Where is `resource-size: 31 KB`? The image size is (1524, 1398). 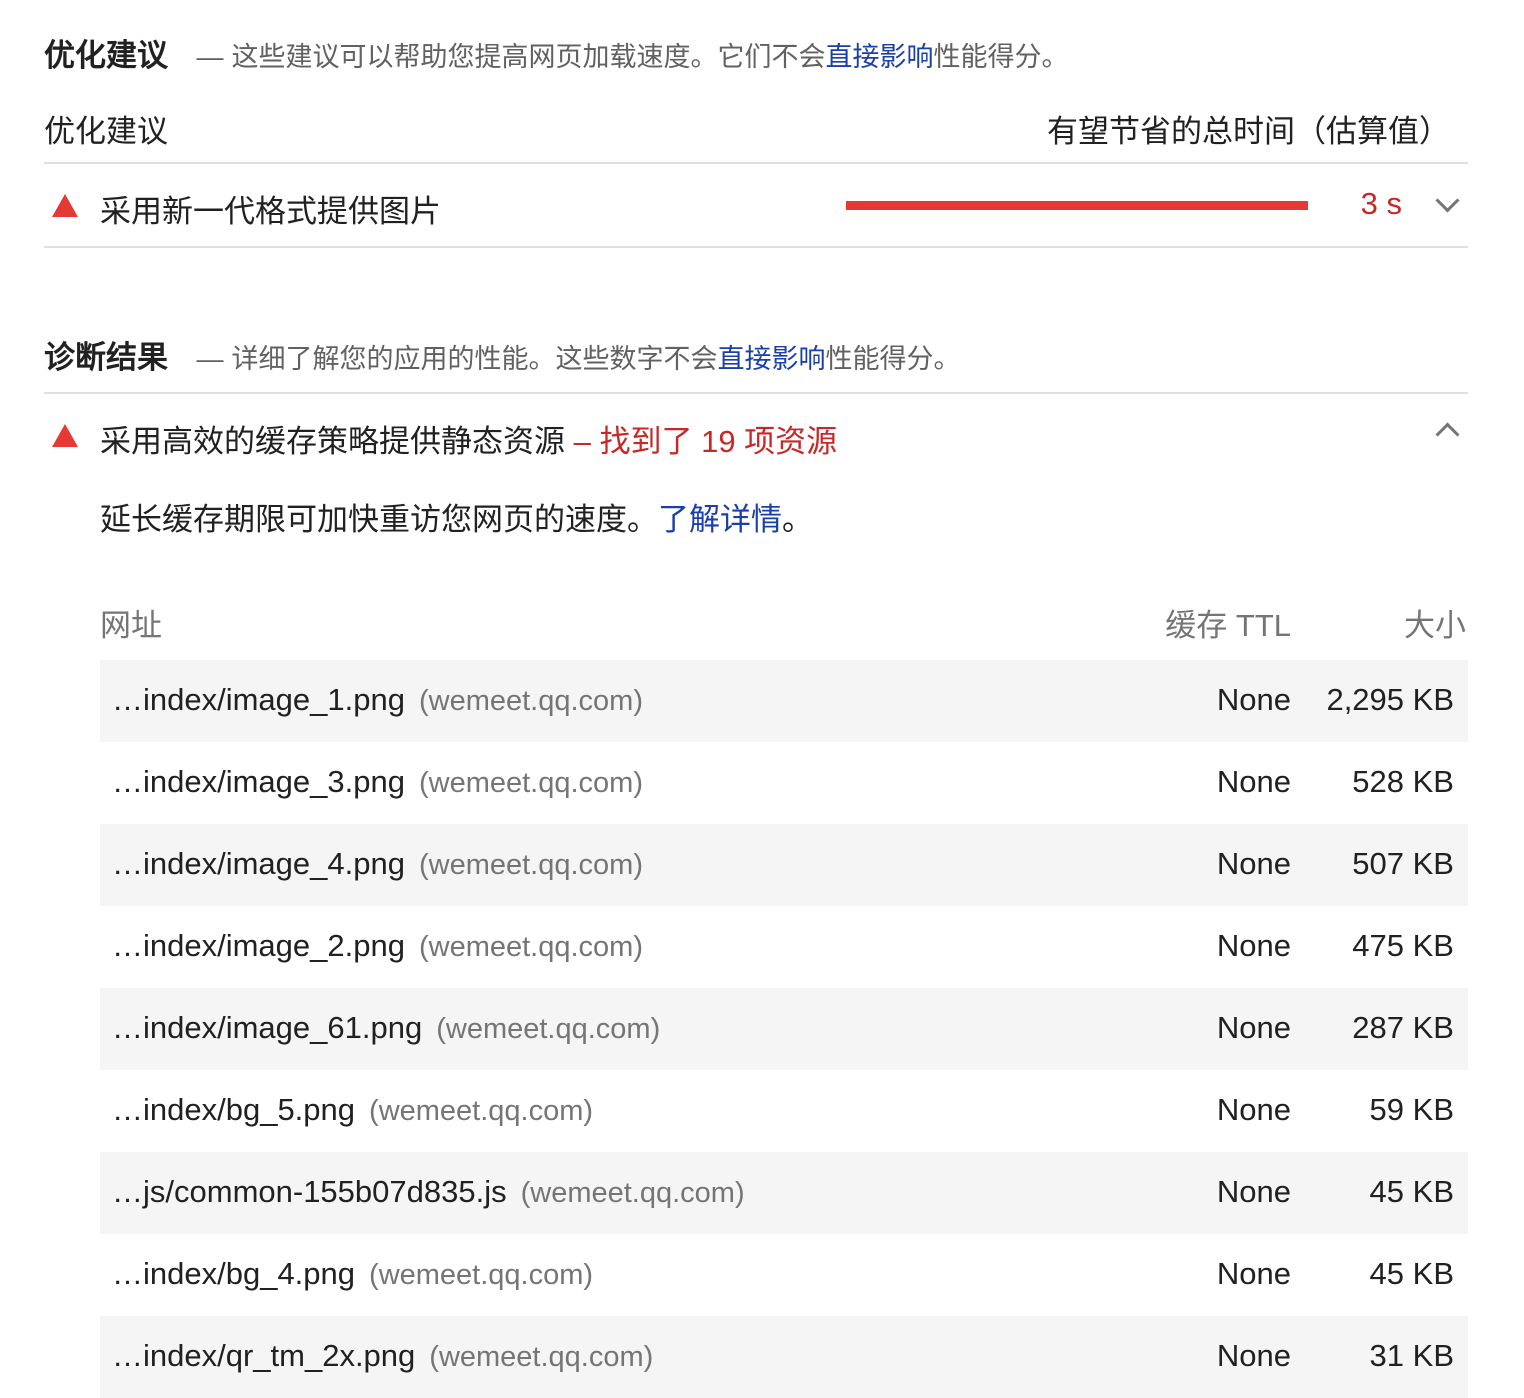
resource-size: 31 KB is located at coordinates (1411, 1355).